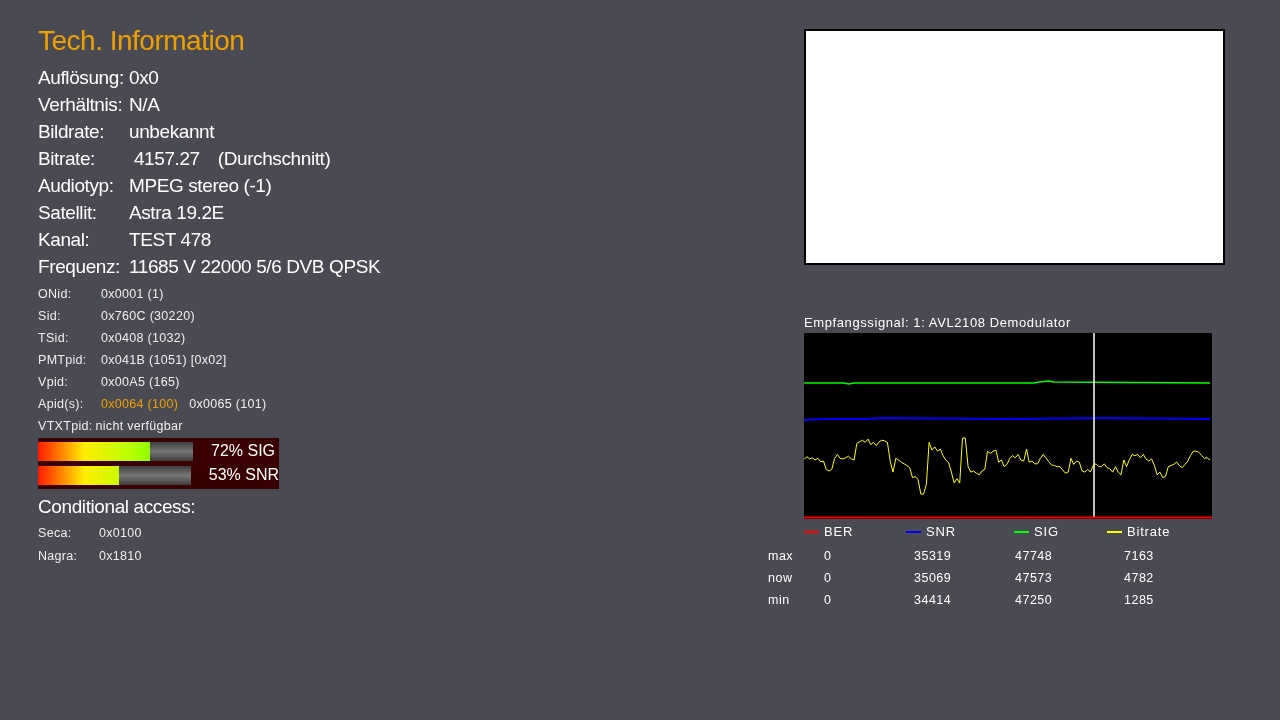 The height and width of the screenshot is (720, 1280). Describe the element at coordinates (1139, 600) in the screenshot. I see `stat-value: 1285` at that location.